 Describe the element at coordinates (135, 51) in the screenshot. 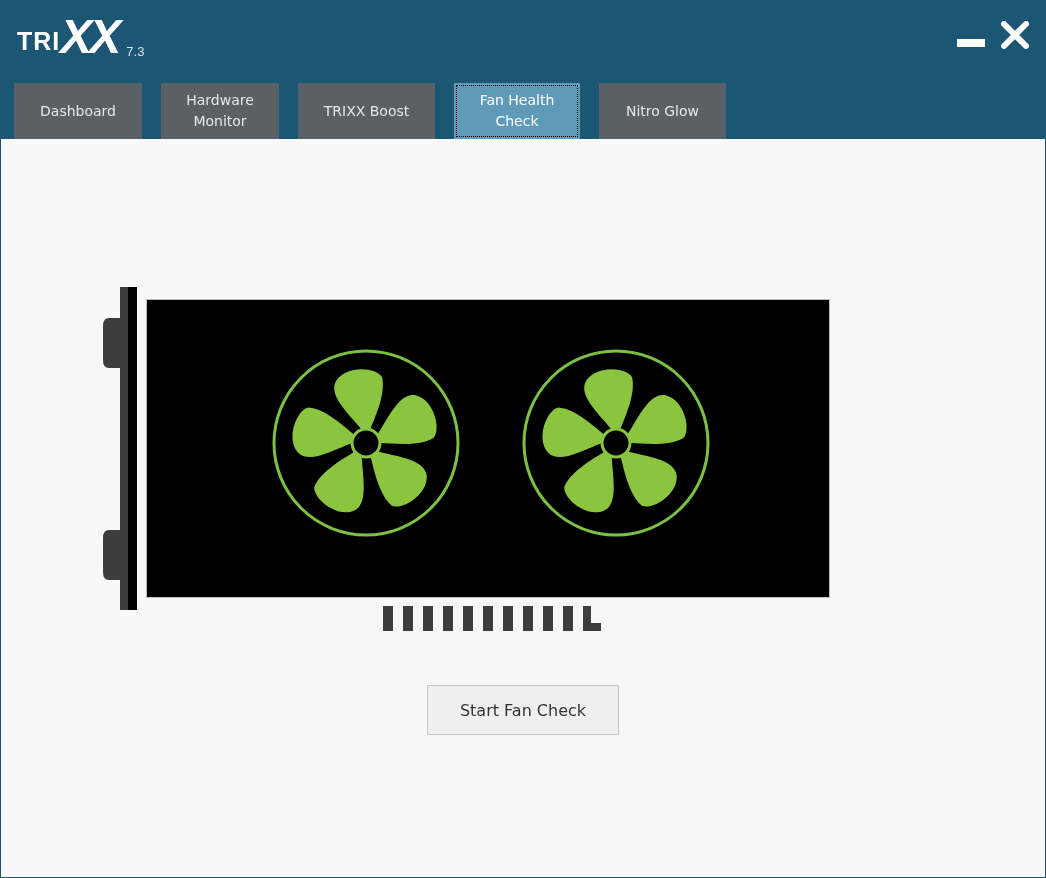

I see `version-label: 7.3` at that location.